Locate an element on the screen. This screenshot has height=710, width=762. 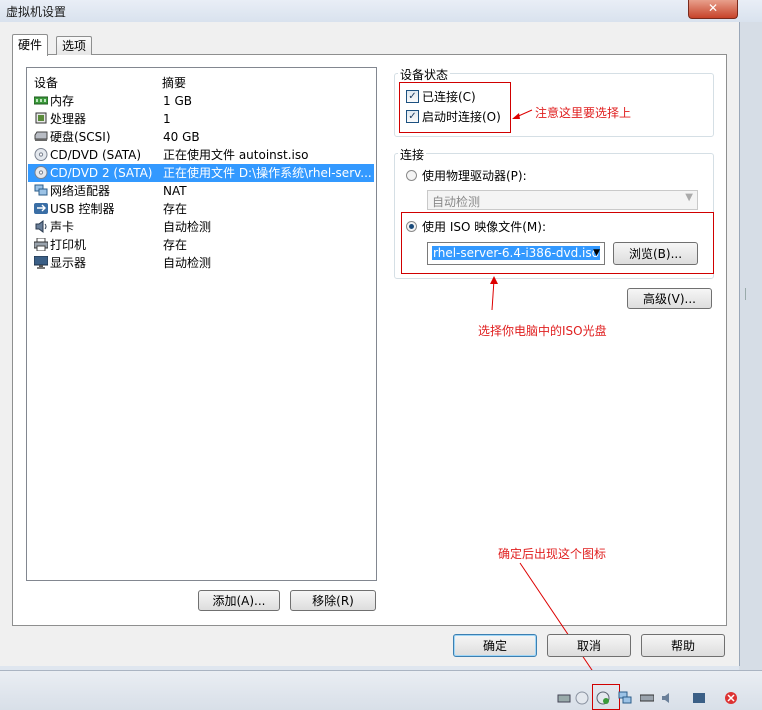
device-row-sound-card: 声卡 自动检测 is located at coordinates (201, 227).